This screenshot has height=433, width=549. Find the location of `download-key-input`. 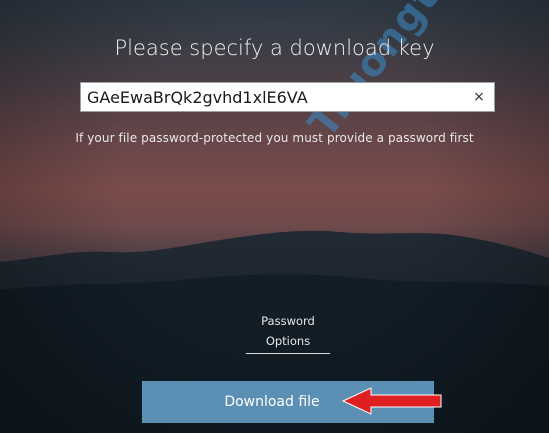

download-key-input is located at coordinates (277, 97).